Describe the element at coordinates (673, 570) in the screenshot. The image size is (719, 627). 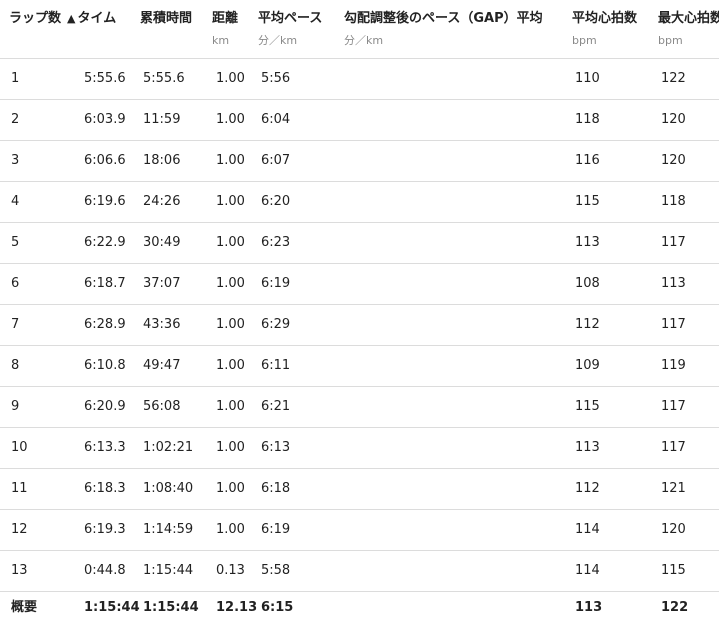
I see `cell-max-hr: 115` at that location.